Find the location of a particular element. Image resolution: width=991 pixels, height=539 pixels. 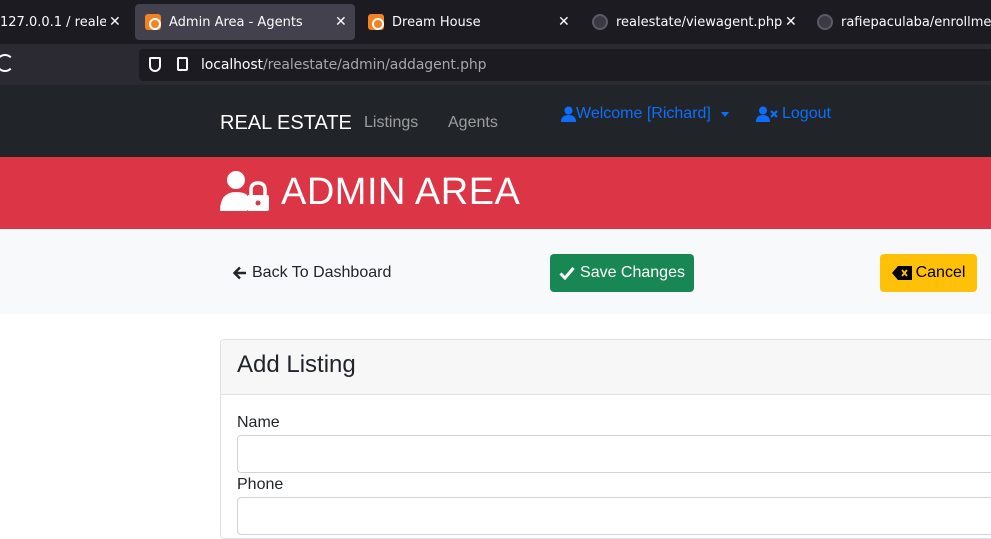

save-changes-button: Save Changes is located at coordinates (622, 273).